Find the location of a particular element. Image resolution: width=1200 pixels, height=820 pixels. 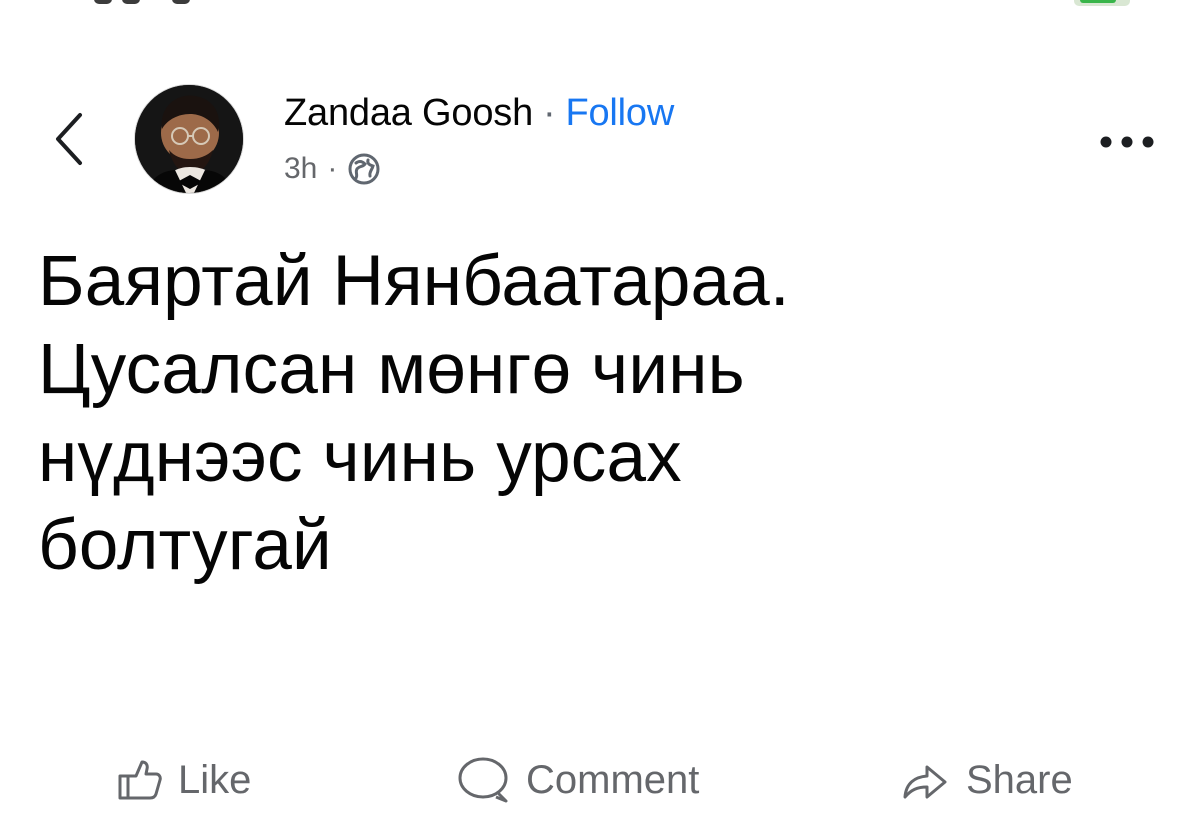

share-icon is located at coordinates (925, 782).